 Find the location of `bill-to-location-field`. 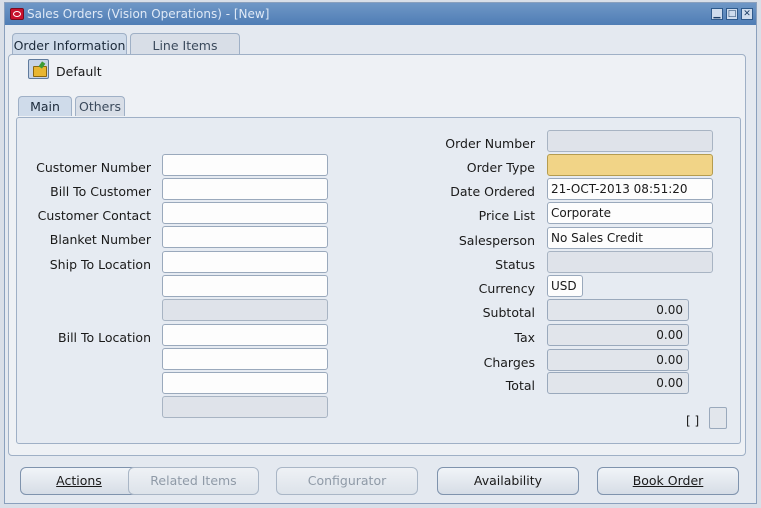

bill-to-location-field is located at coordinates (245, 335).